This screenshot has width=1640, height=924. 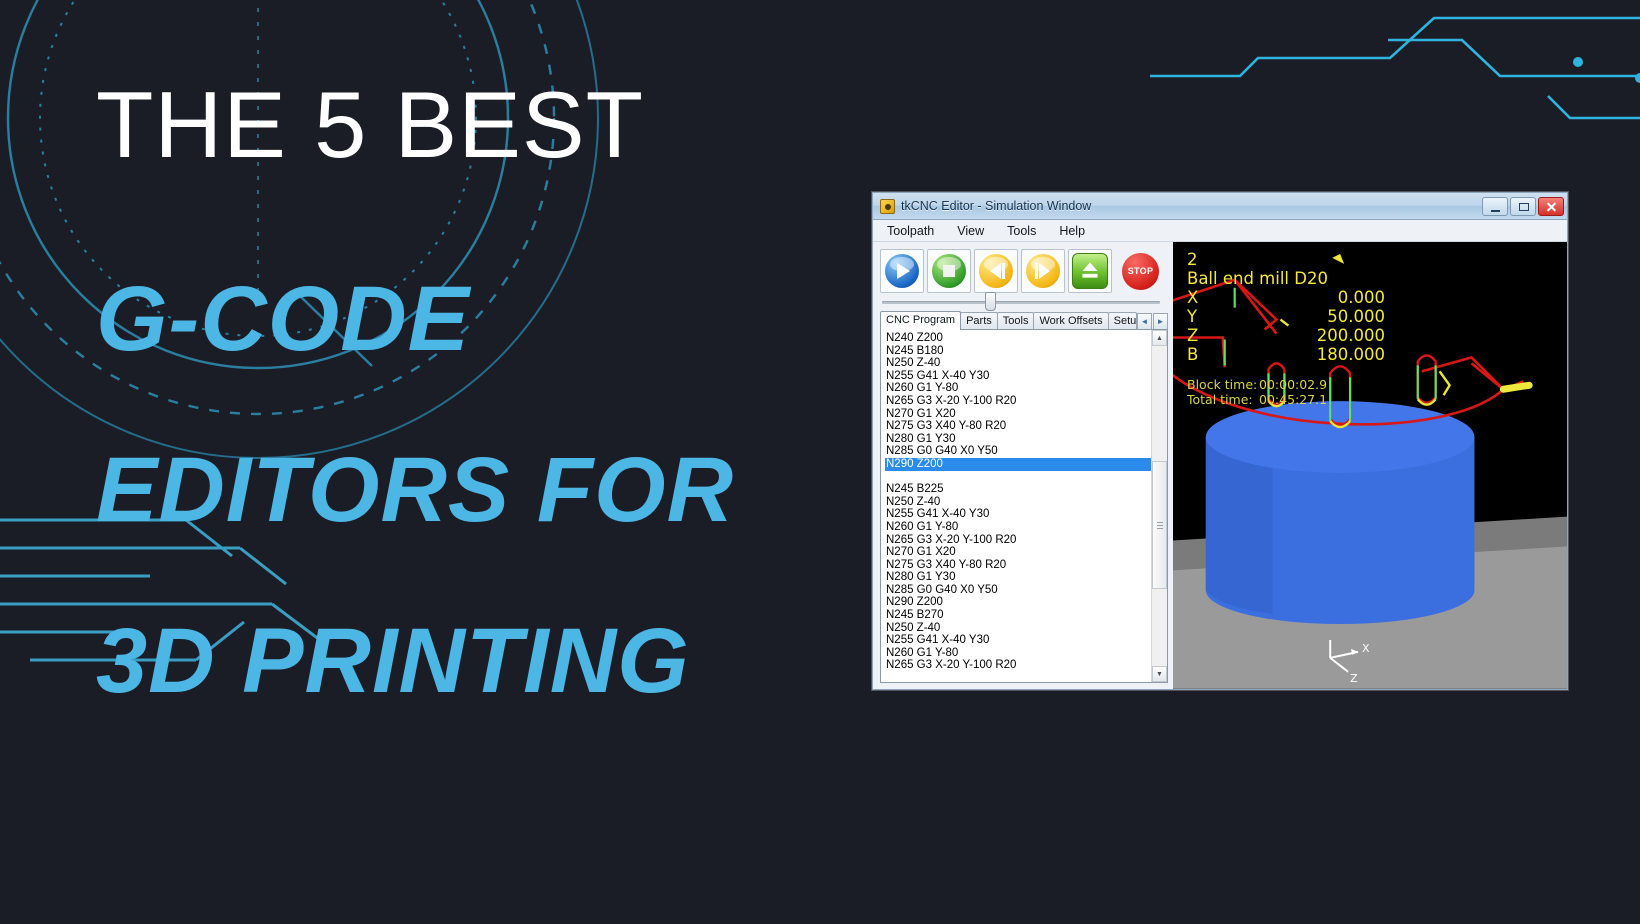 What do you see at coordinates (1144, 321) in the screenshot?
I see `tab-scroll-left-icon: ◄` at bounding box center [1144, 321].